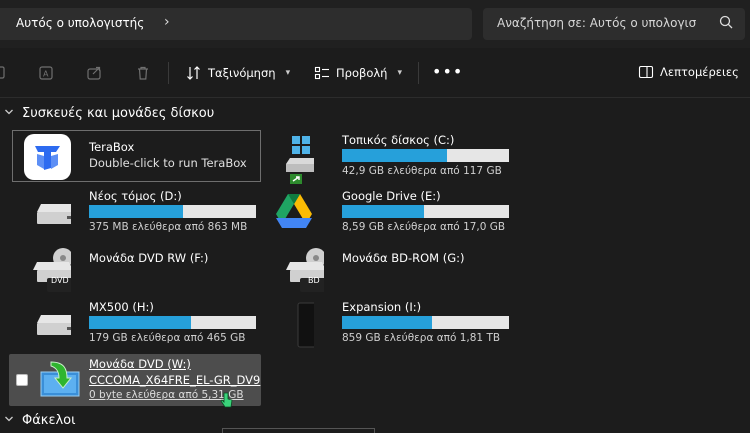  I want to click on drive-c-name: Τοπικός δίσκος (C:), so click(398, 140).